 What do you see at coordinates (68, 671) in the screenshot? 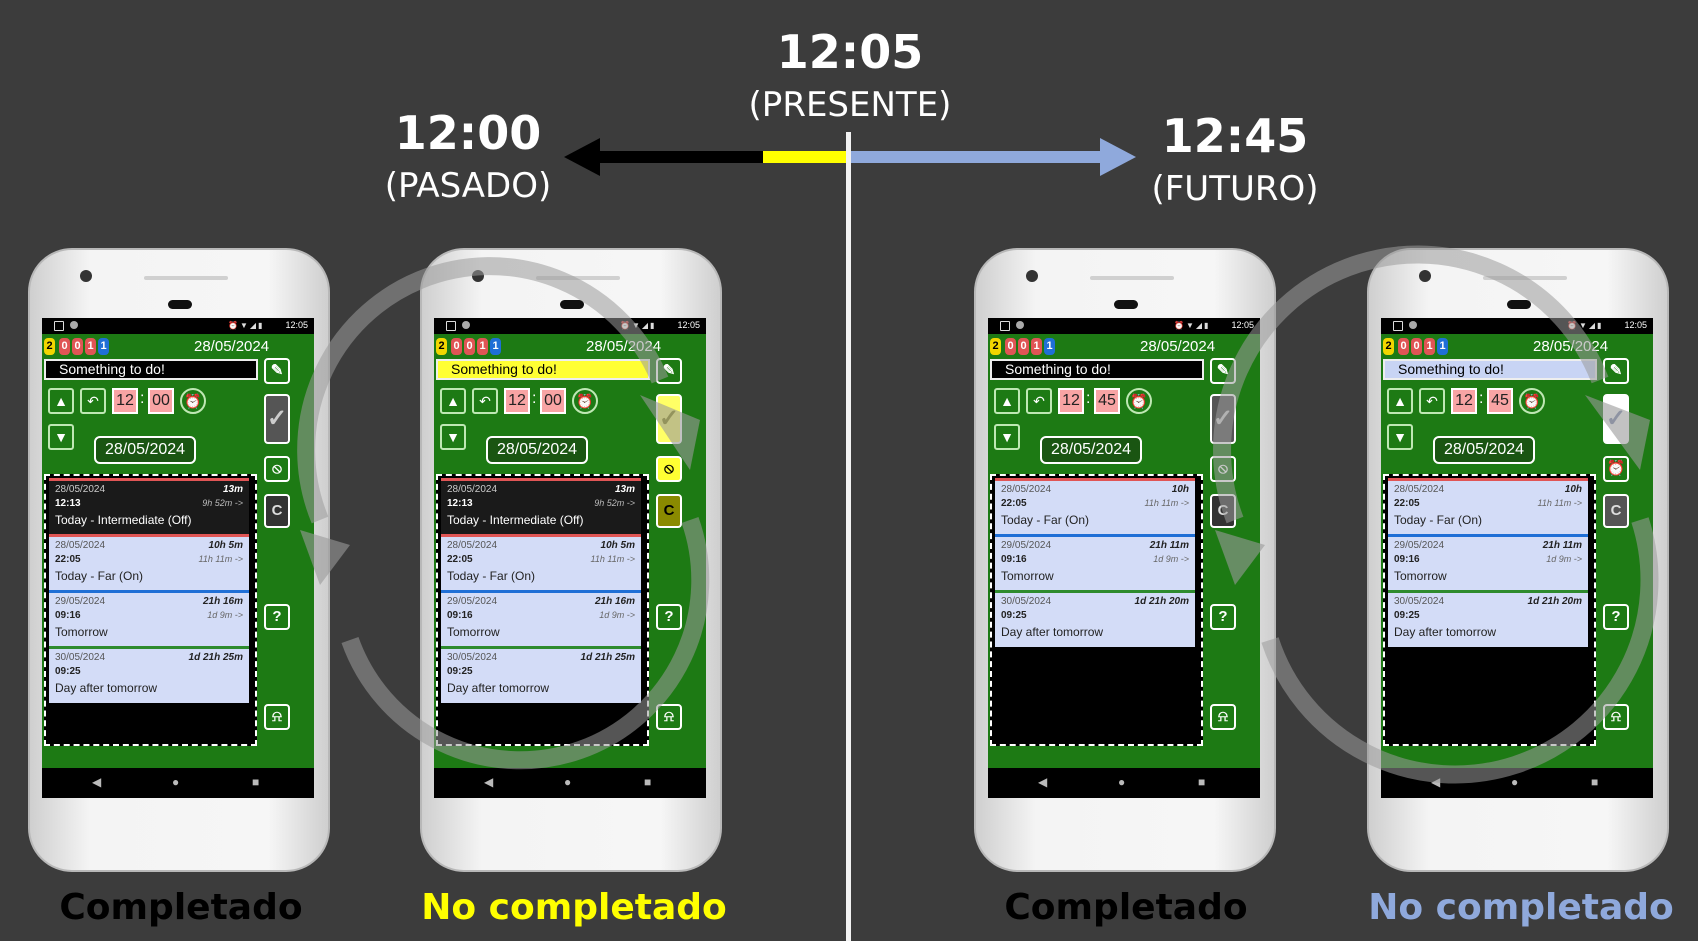
I see `item-time: 09:25` at bounding box center [68, 671].